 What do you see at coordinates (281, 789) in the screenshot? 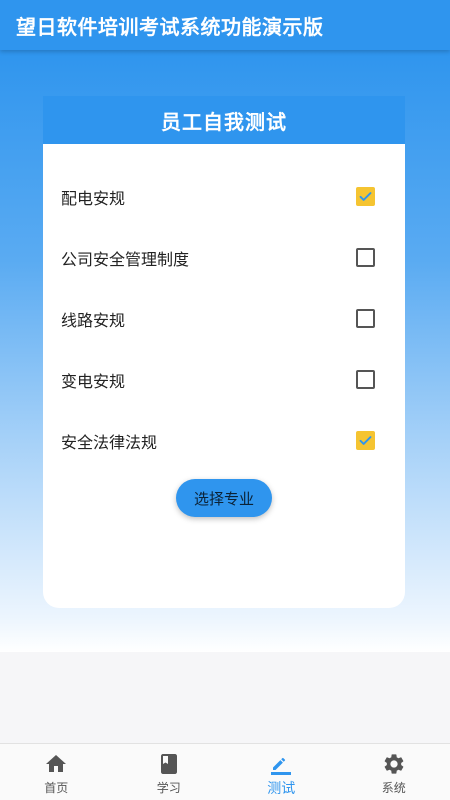
I see `nav-label: 测试` at bounding box center [281, 789].